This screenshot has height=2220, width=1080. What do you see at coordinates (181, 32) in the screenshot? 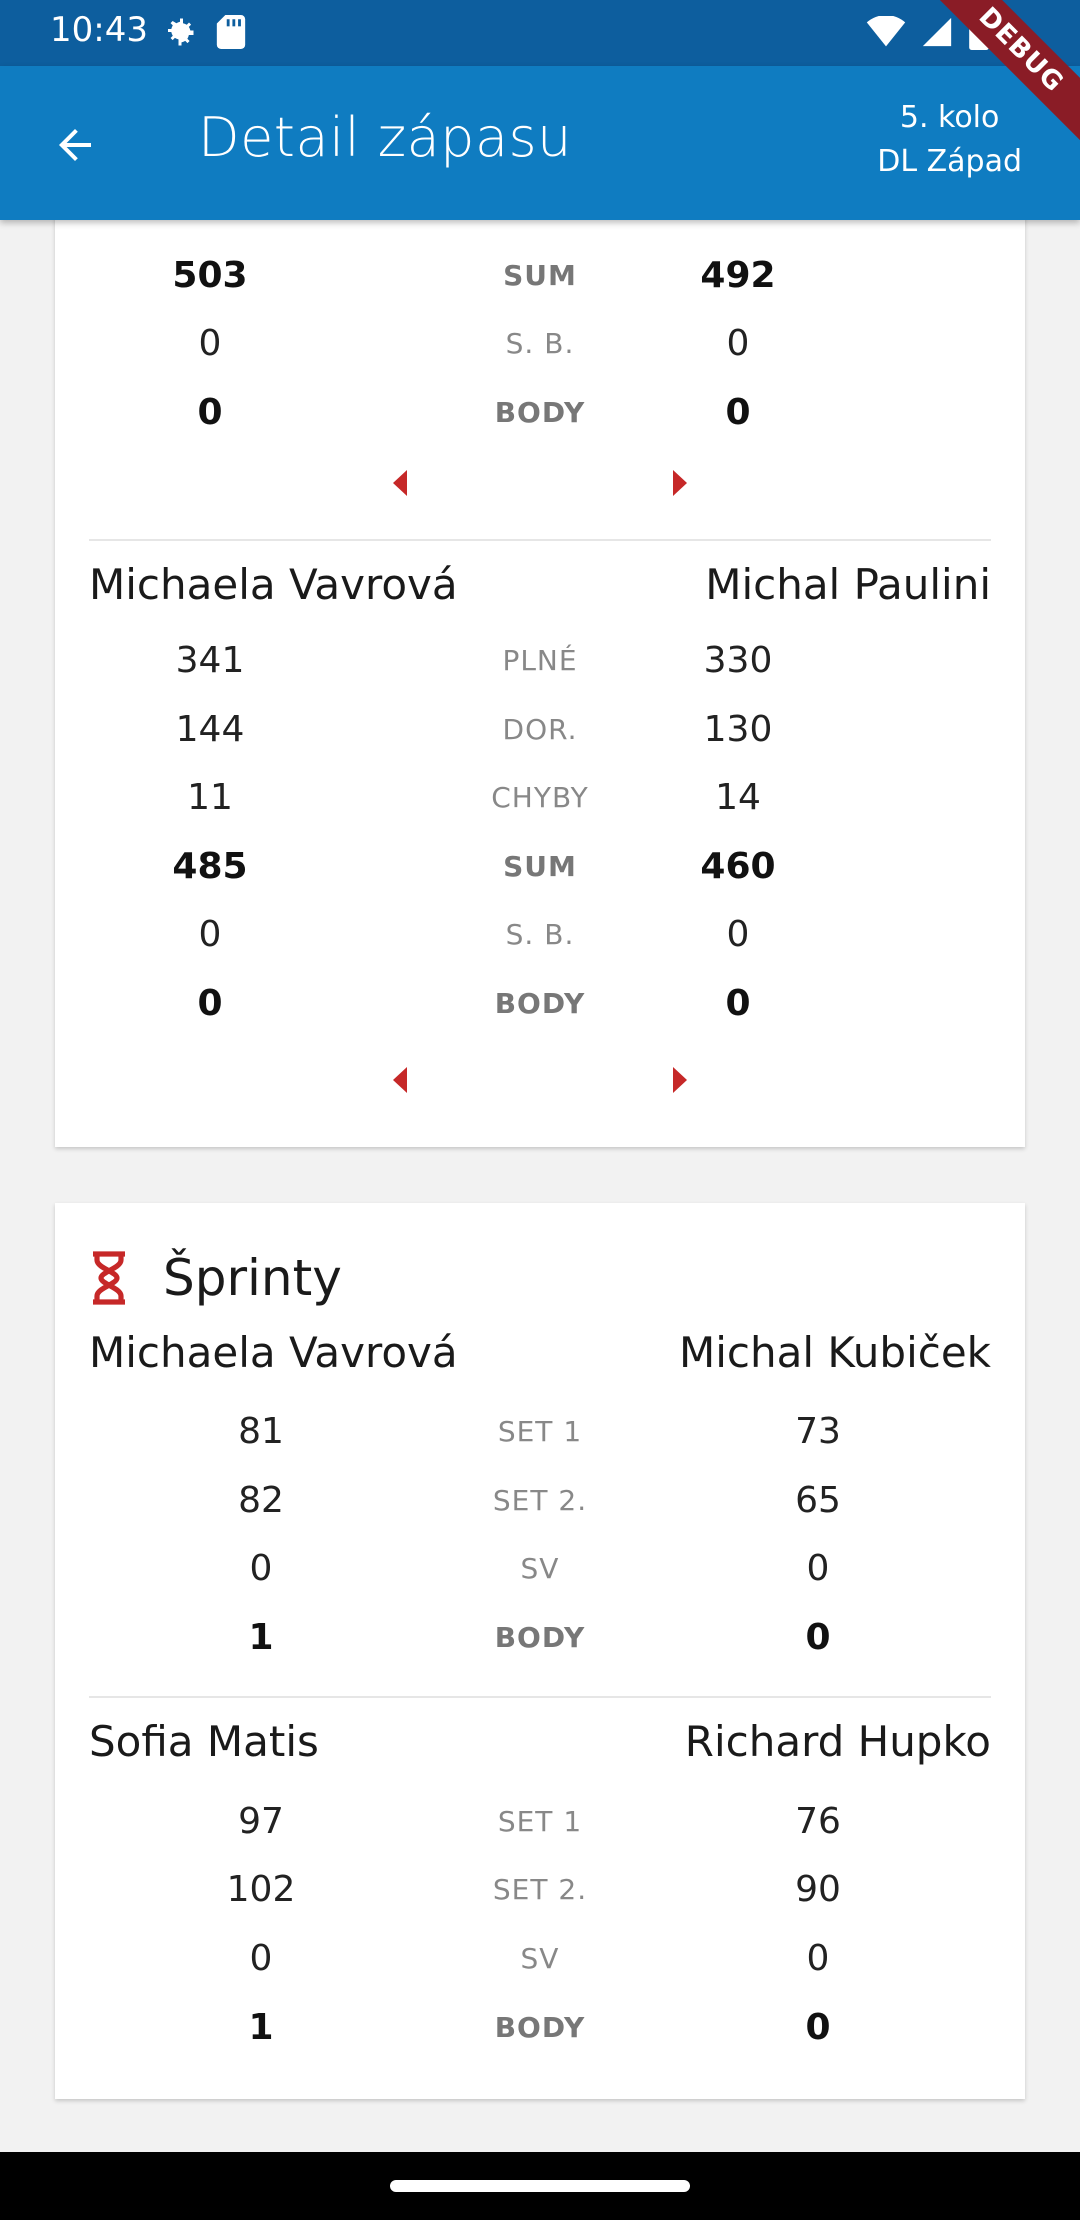
I see `settings-icon` at bounding box center [181, 32].